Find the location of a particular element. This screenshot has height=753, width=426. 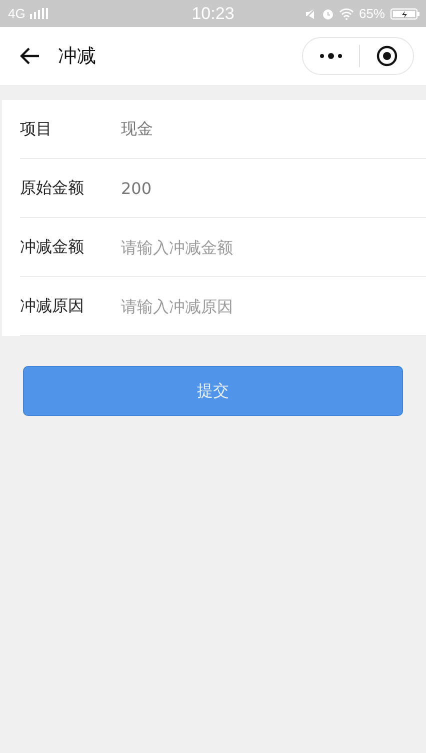

wifi-icon is located at coordinates (346, 14).